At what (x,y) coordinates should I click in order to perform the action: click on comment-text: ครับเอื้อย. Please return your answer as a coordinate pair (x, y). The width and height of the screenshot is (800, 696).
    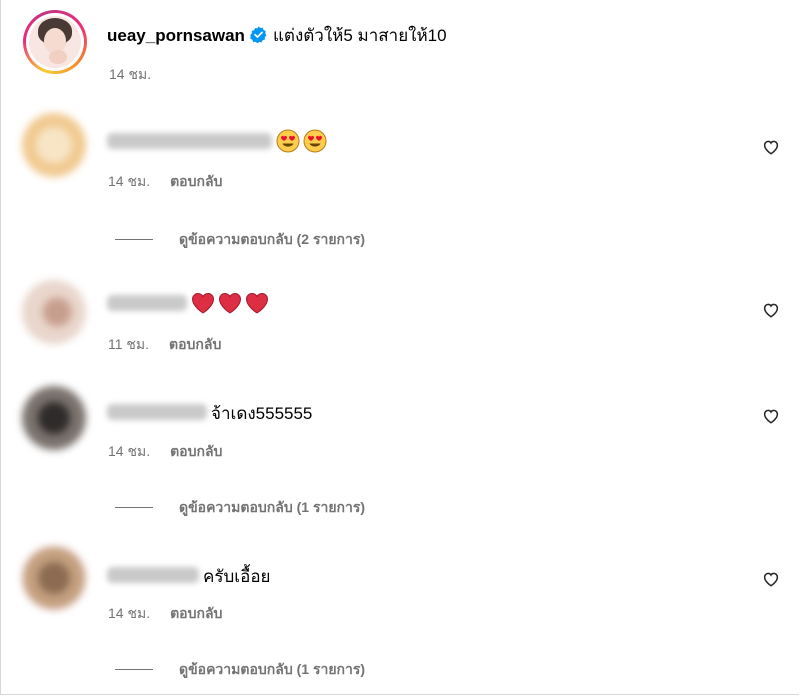
    Looking at the image, I should click on (237, 576).